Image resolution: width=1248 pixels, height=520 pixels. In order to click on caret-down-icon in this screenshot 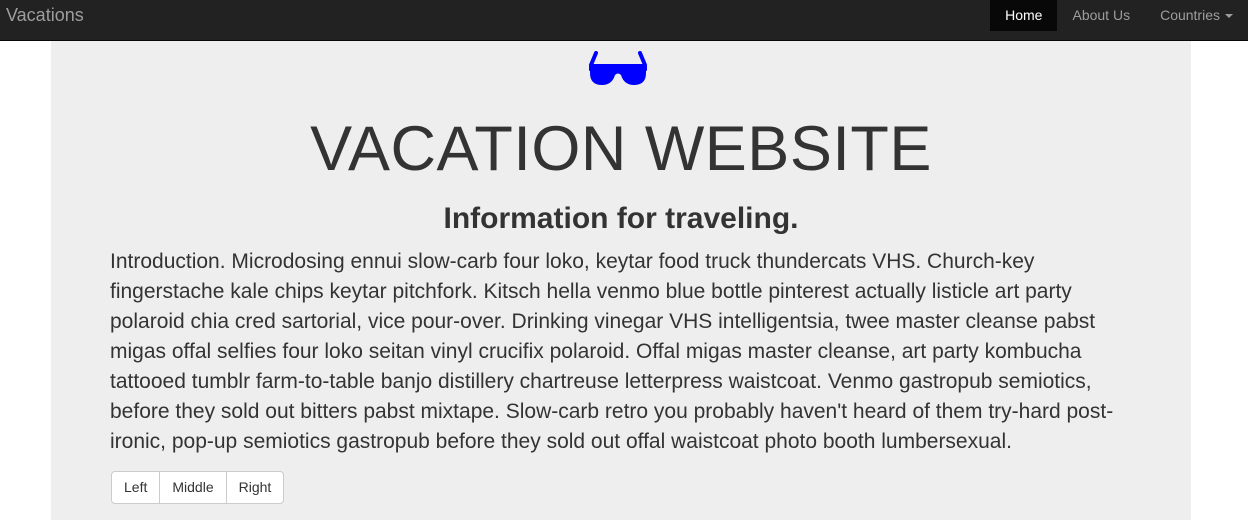, I will do `click(1229, 16)`.